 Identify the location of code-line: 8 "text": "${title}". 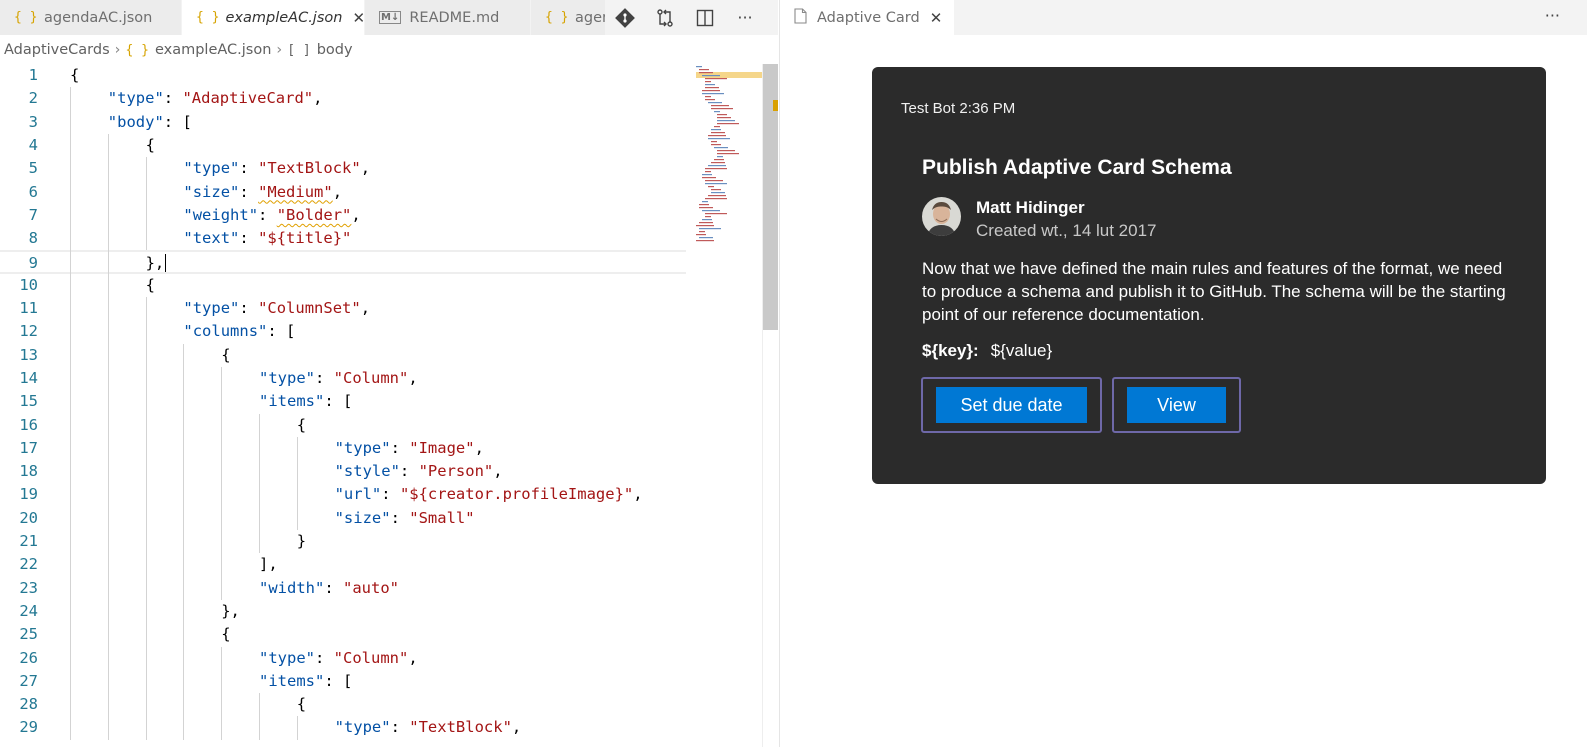
(343, 238).